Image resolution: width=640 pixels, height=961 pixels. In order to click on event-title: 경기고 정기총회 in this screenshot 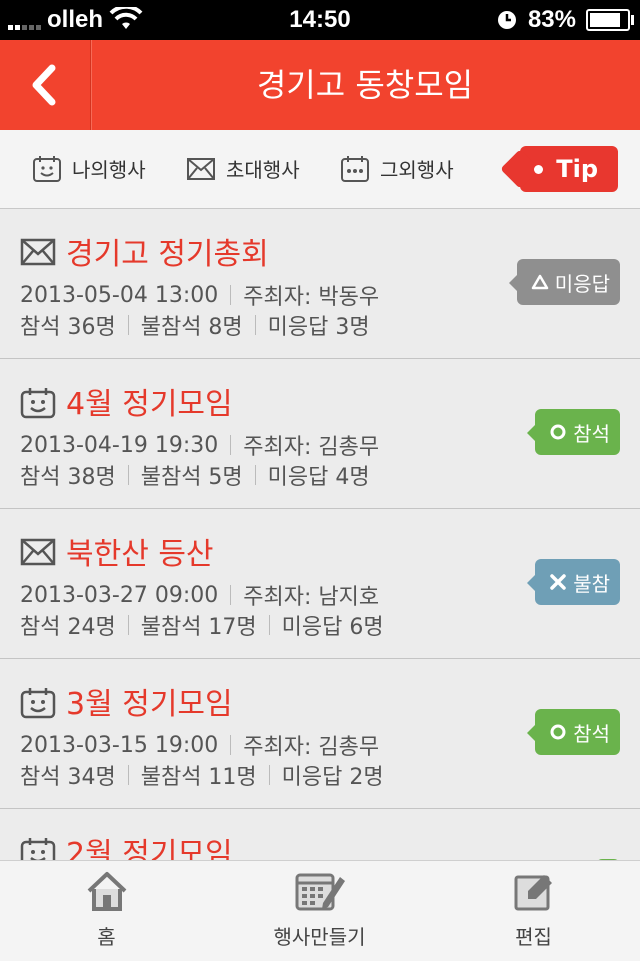, I will do `click(167, 254)`.